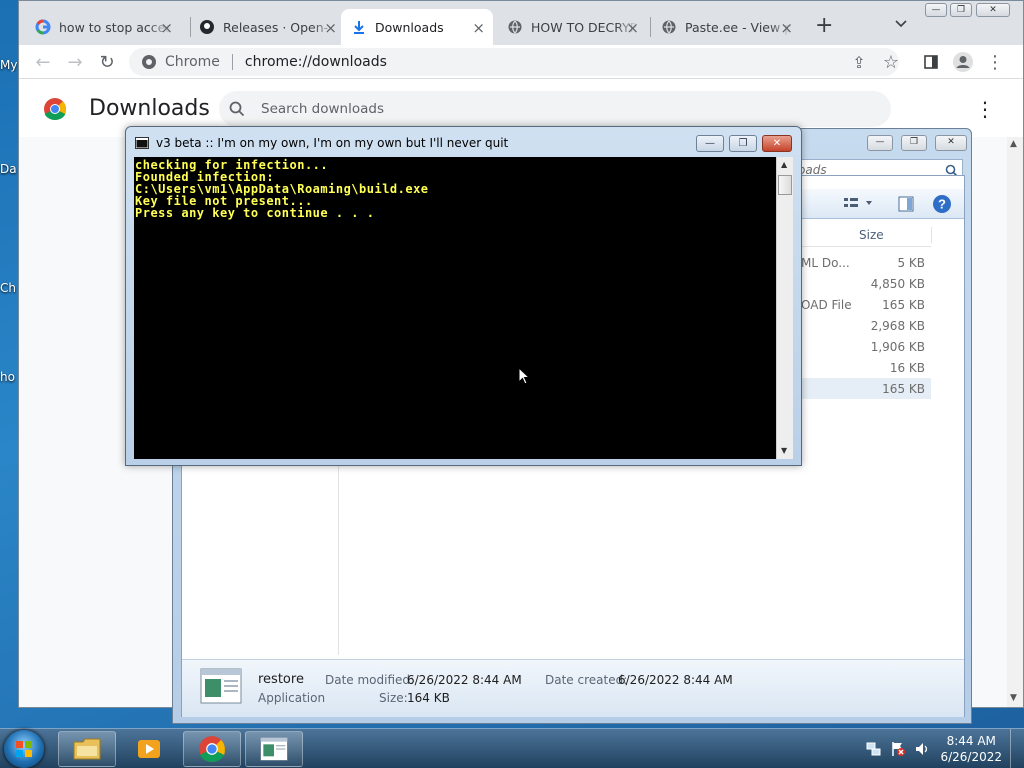 Image resolution: width=1024 pixels, height=768 pixels. What do you see at coordinates (864, 236) in the screenshot?
I see `column-header-size: Size` at bounding box center [864, 236].